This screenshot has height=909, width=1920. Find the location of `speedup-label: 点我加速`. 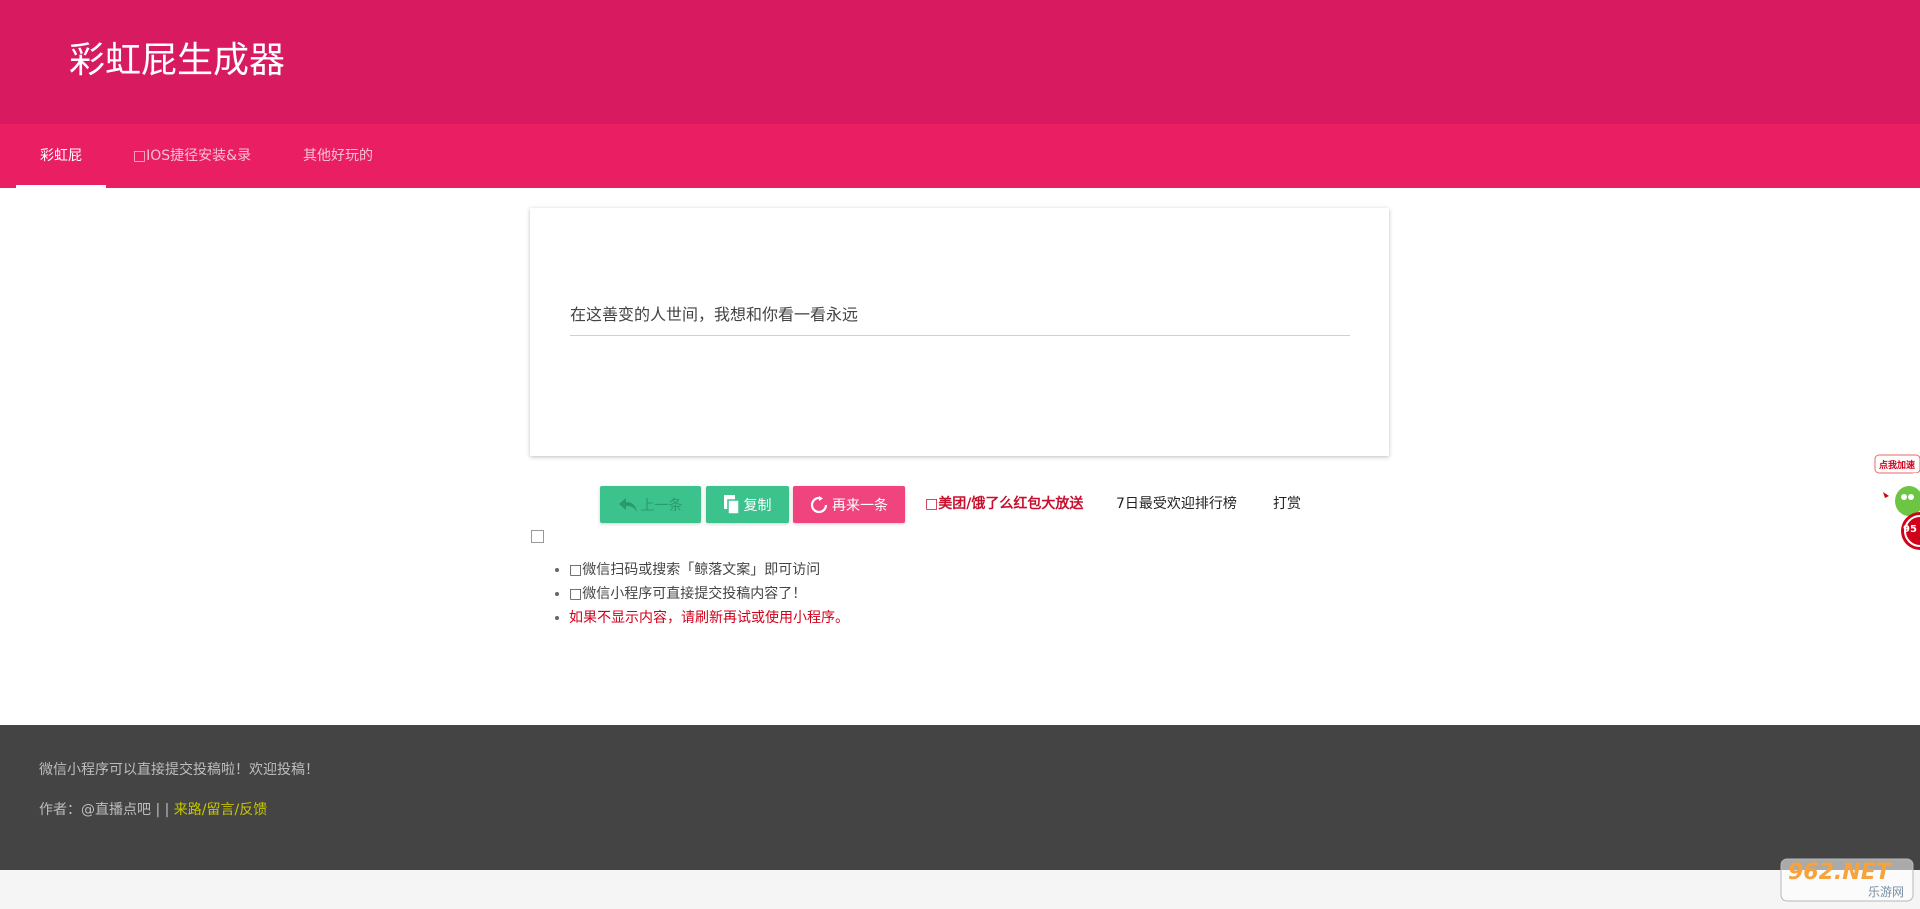

speedup-label: 点我加速 is located at coordinates (1897, 466).